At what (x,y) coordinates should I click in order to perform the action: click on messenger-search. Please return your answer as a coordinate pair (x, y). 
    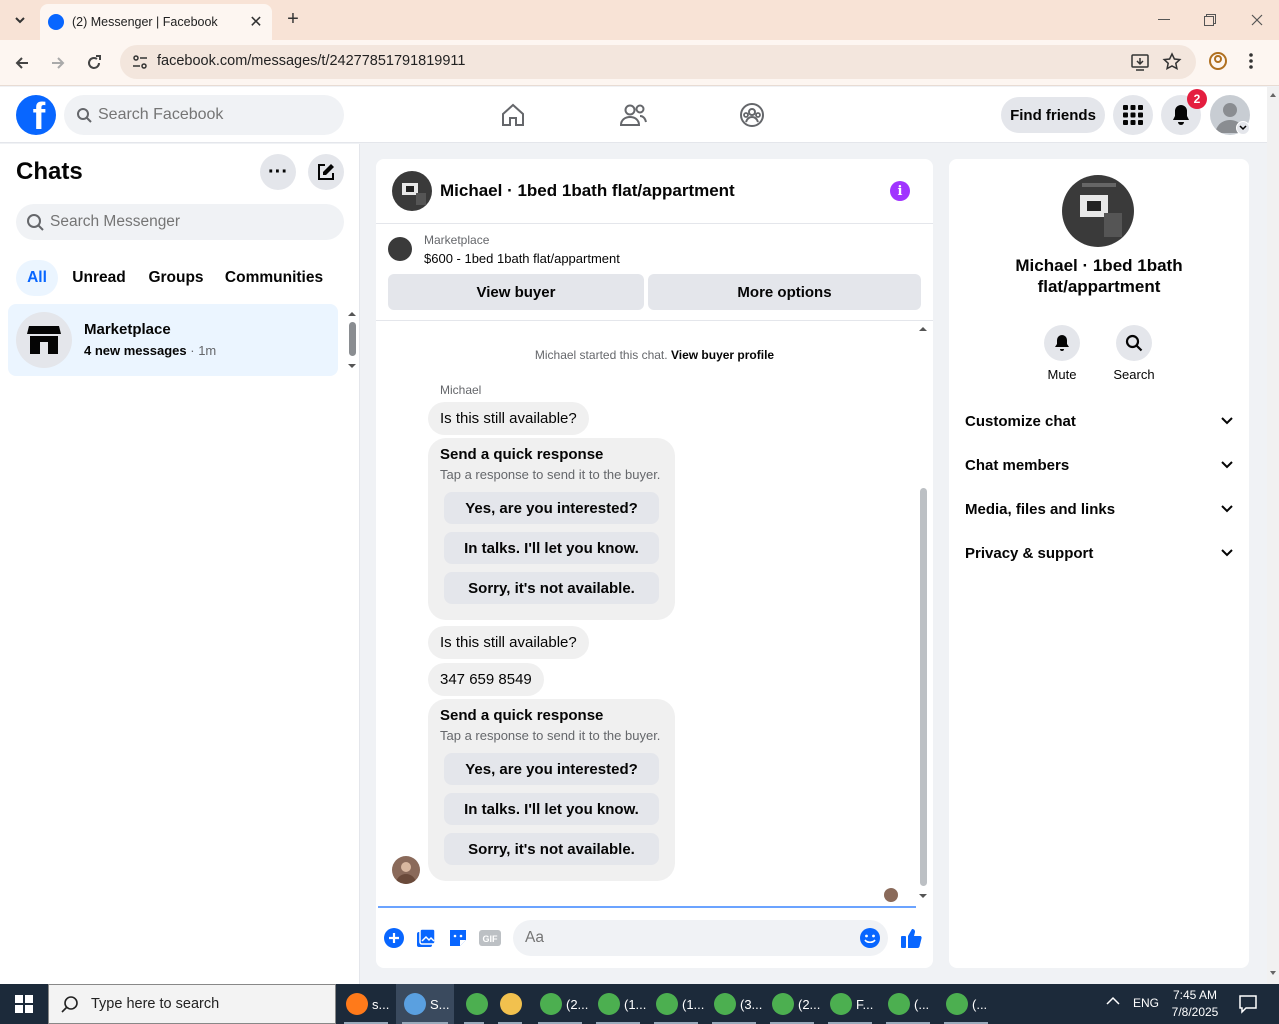
    Looking at the image, I should click on (180, 222).